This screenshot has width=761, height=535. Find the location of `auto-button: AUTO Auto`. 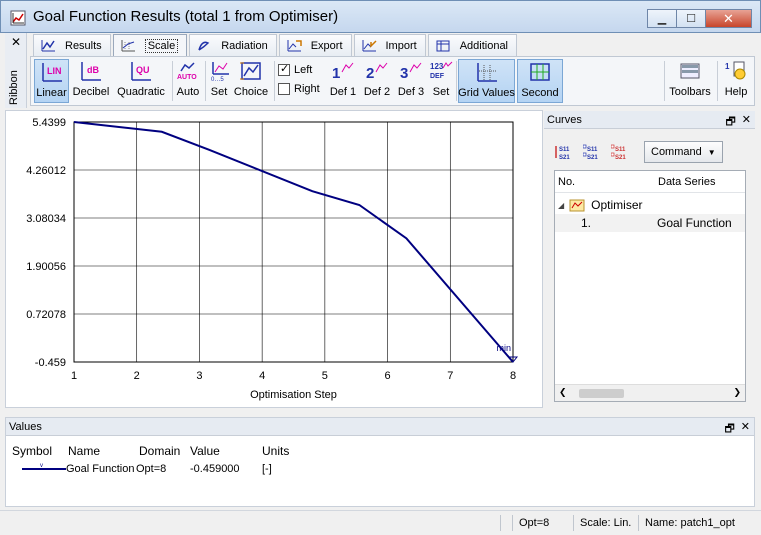

auto-button: AUTO Auto is located at coordinates (188, 81).